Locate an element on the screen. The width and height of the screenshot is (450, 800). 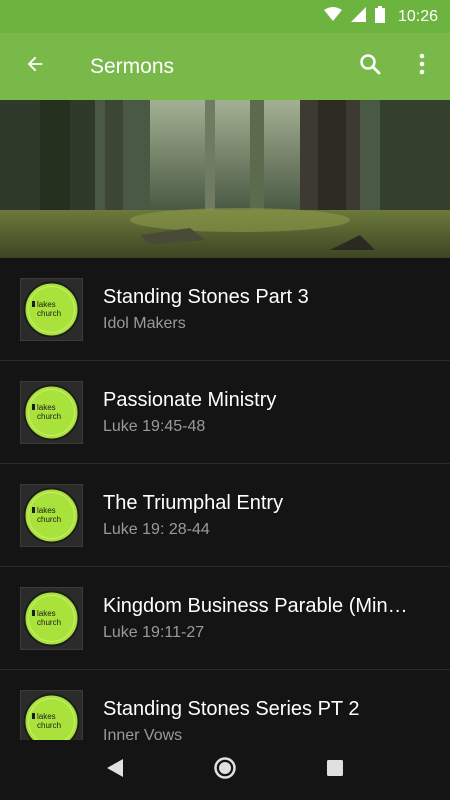
nav-back-icon is located at coordinates (115, 770).